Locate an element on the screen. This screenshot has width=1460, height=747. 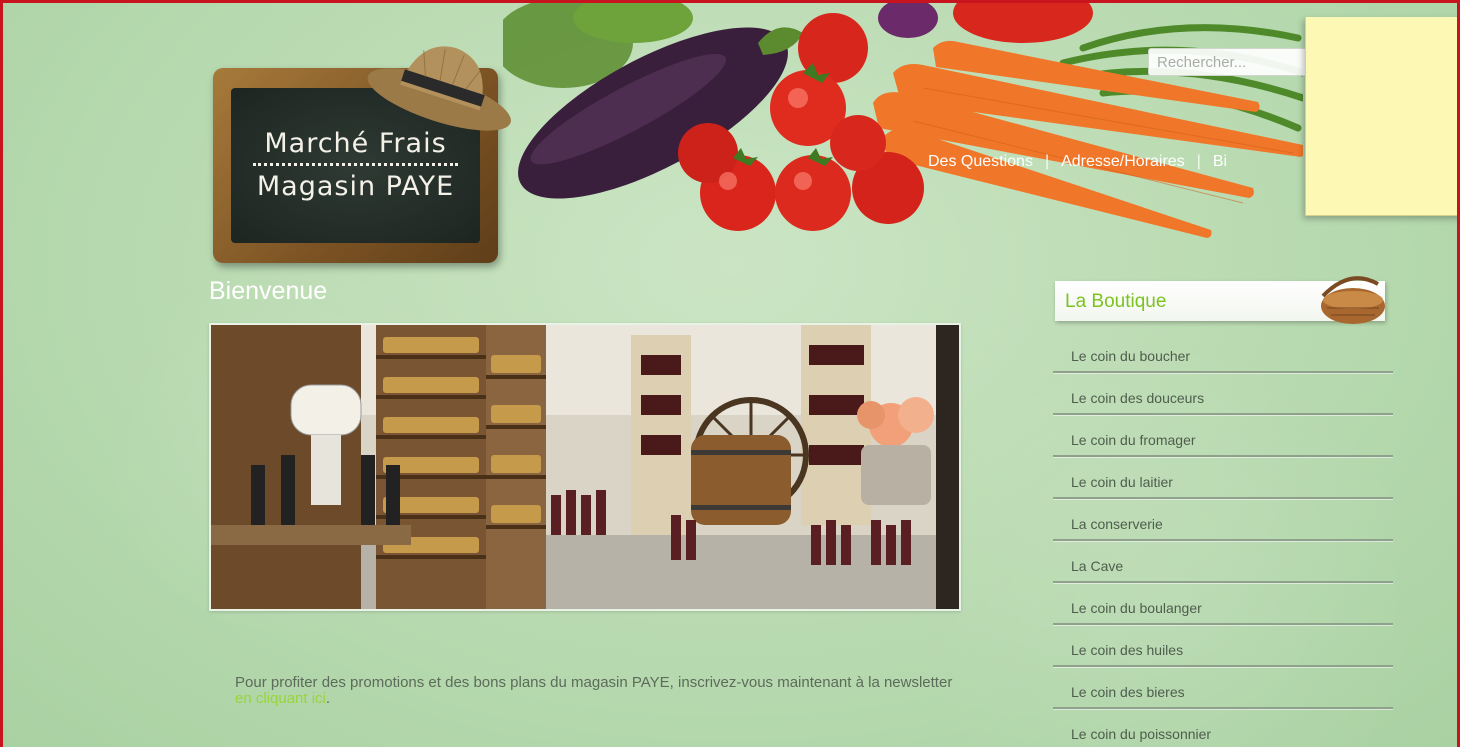
category-link-fromager: Le coin du fromager is located at coordinates (1223, 440).